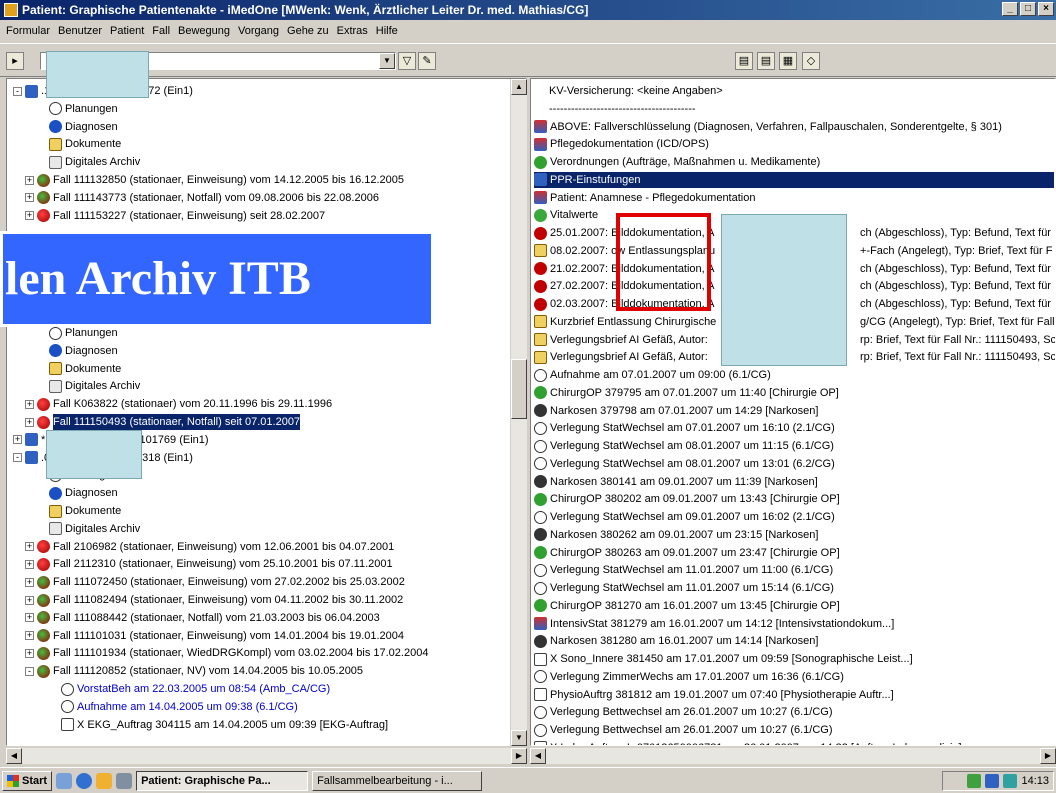 This screenshot has width=1056, height=793. What do you see at coordinates (387, 31) in the screenshot?
I see `menu-hilfe: Hilfe` at bounding box center [387, 31].